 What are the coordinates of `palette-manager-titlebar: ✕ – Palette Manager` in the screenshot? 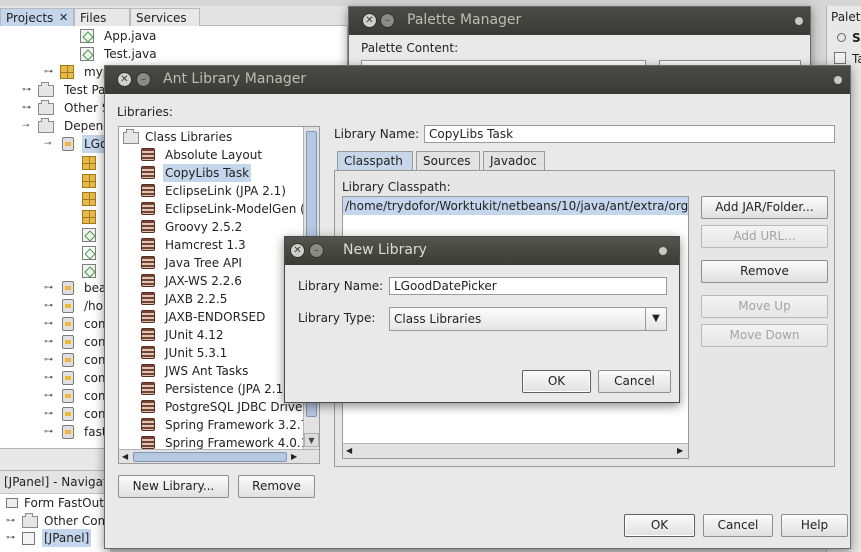 It's located at (579, 21).